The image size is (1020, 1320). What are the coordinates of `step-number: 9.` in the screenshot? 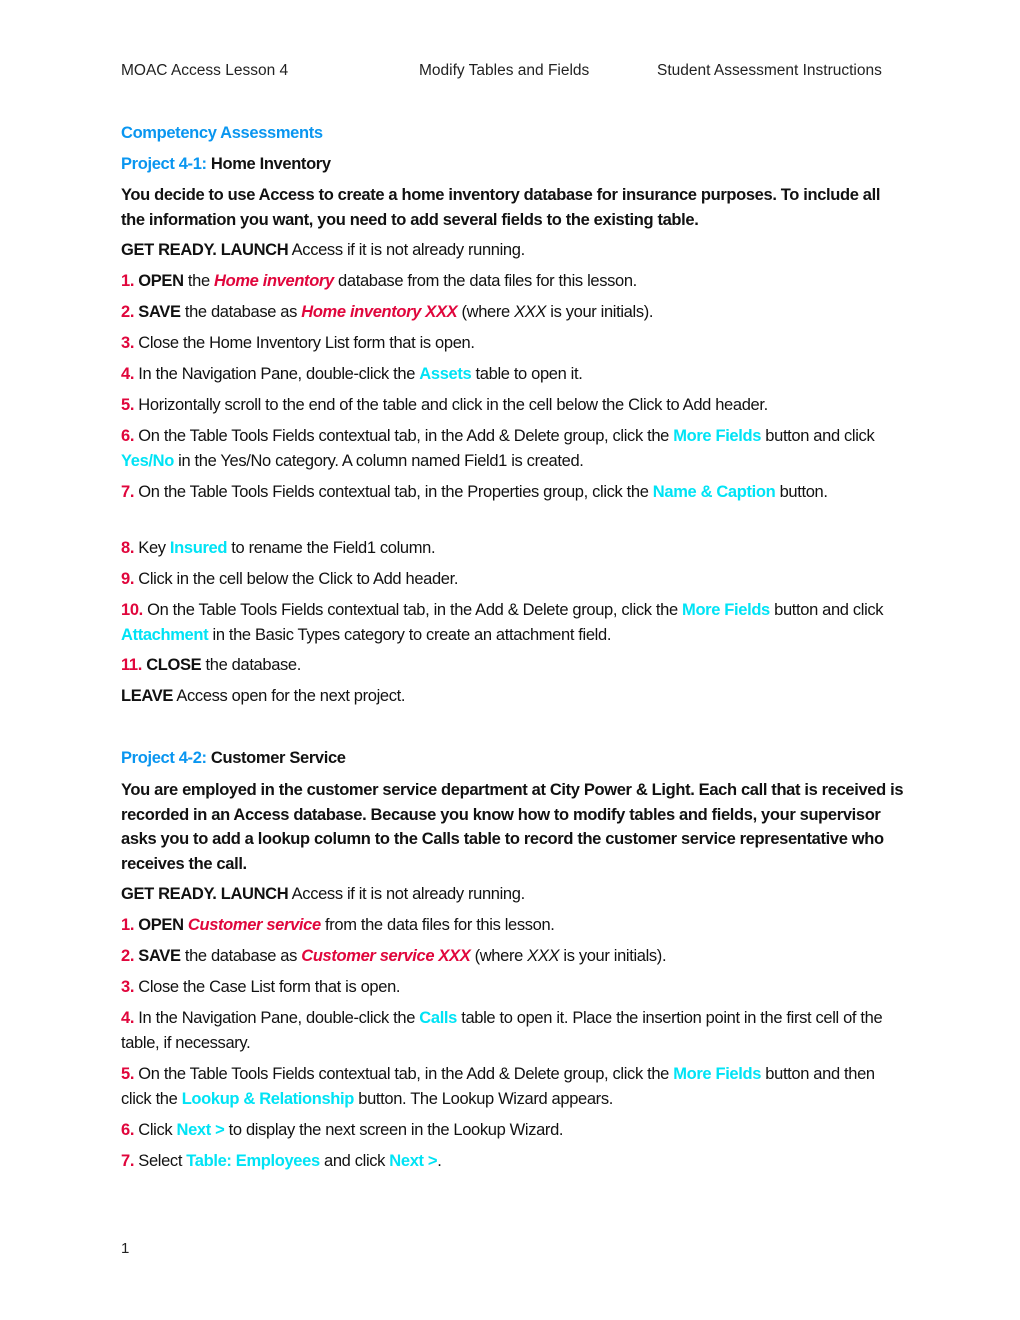 It's located at (128, 579).